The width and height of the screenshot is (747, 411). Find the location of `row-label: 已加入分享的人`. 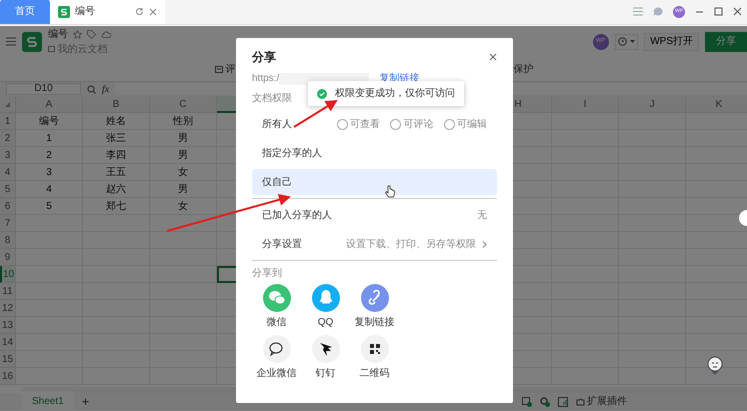

row-label: 已加入分享的人 is located at coordinates (297, 215).